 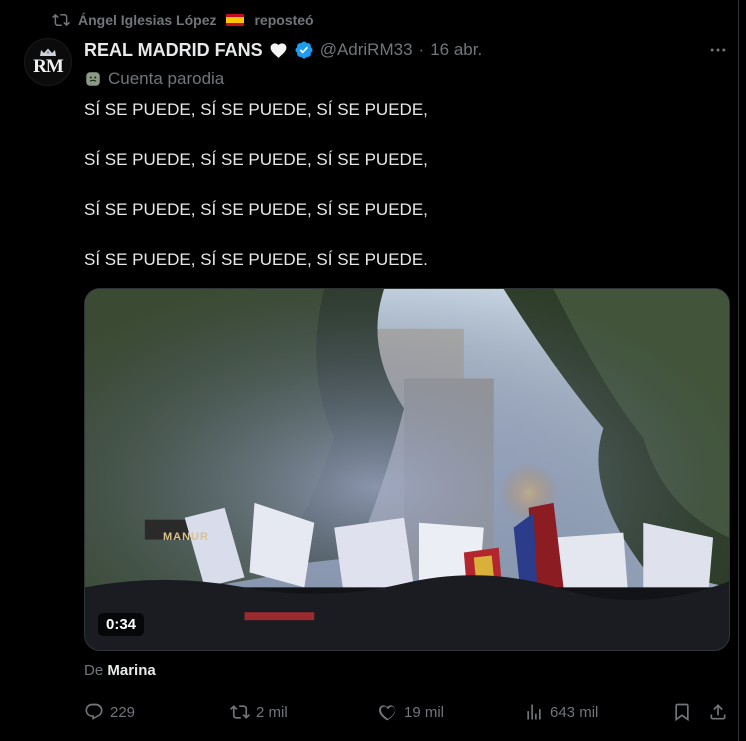 I want to click on parody-label: Cuenta parodia, so click(x=154, y=79).